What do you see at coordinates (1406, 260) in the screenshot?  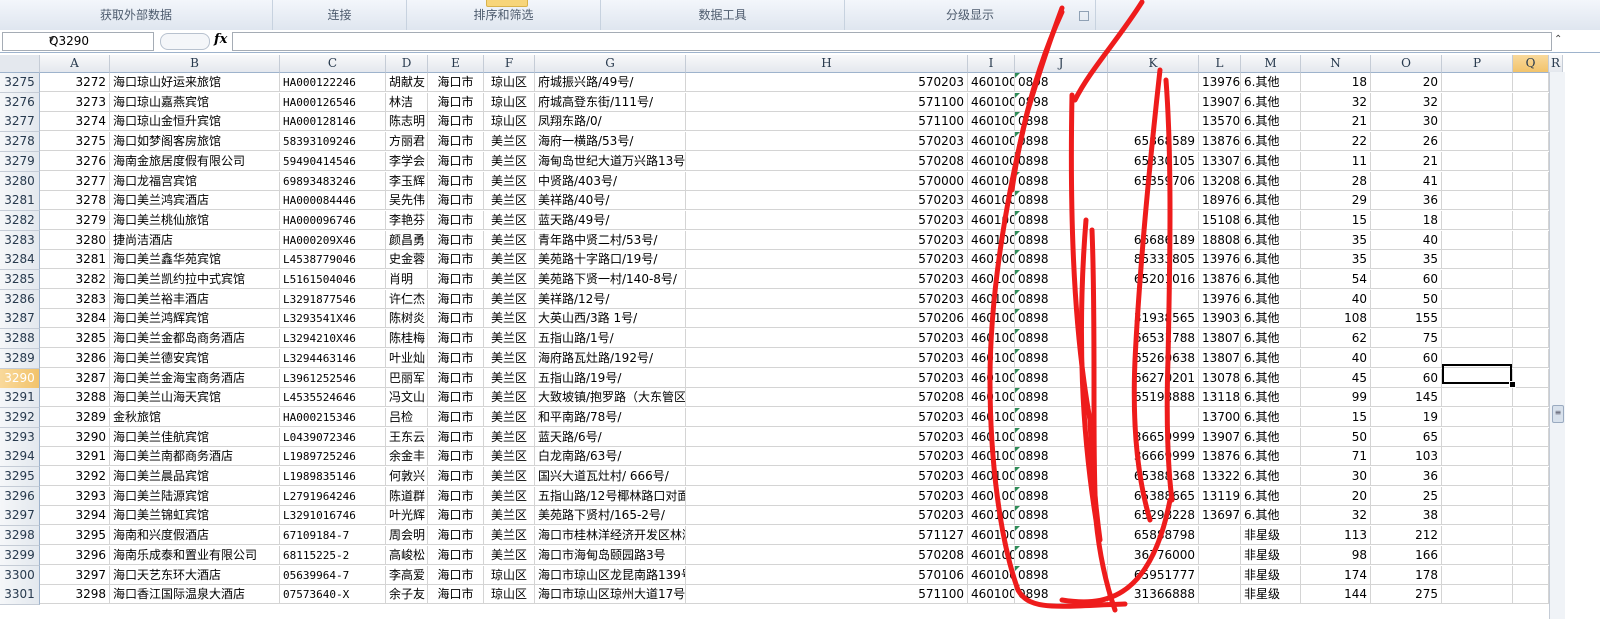 I see `cell-o: 35` at bounding box center [1406, 260].